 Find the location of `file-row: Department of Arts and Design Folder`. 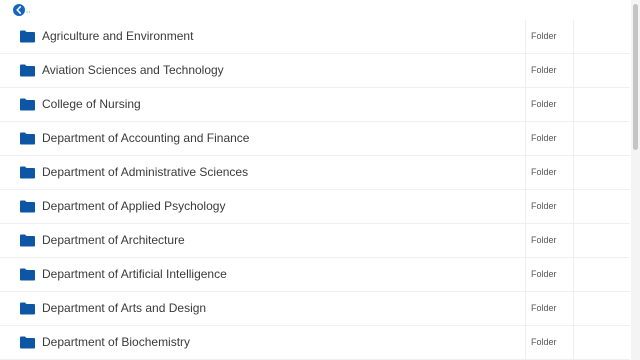

file-row: Department of Arts and Design Folder is located at coordinates (315, 309).